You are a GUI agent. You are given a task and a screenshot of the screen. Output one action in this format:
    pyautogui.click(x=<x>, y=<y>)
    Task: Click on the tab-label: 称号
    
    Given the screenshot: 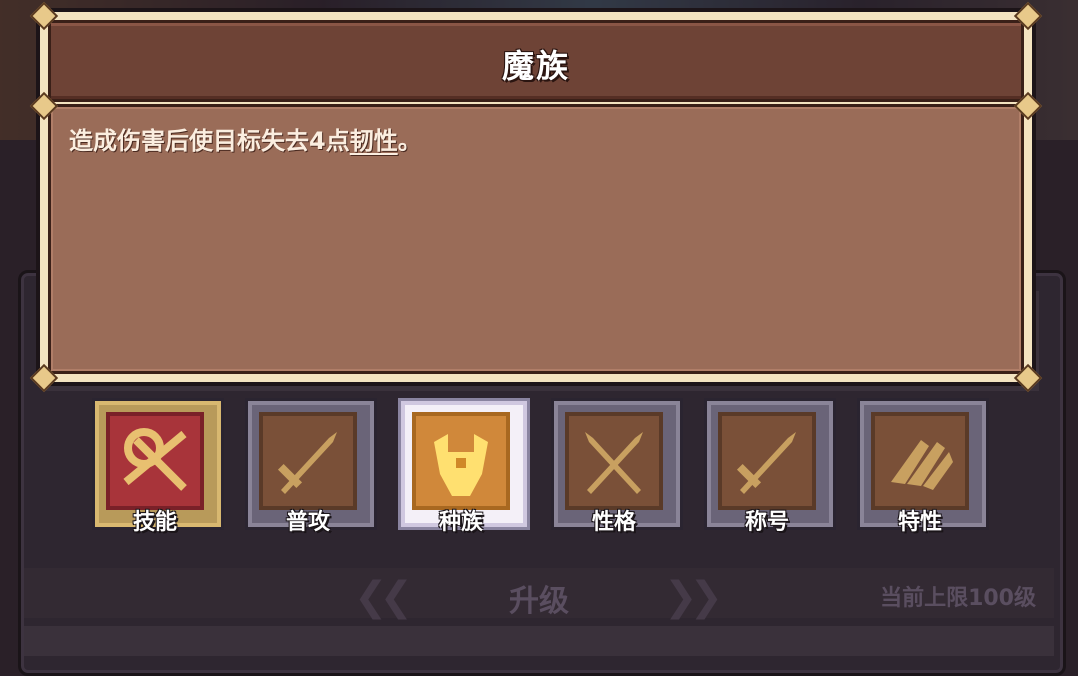 What is the action you would take?
    pyautogui.click(x=766, y=522)
    